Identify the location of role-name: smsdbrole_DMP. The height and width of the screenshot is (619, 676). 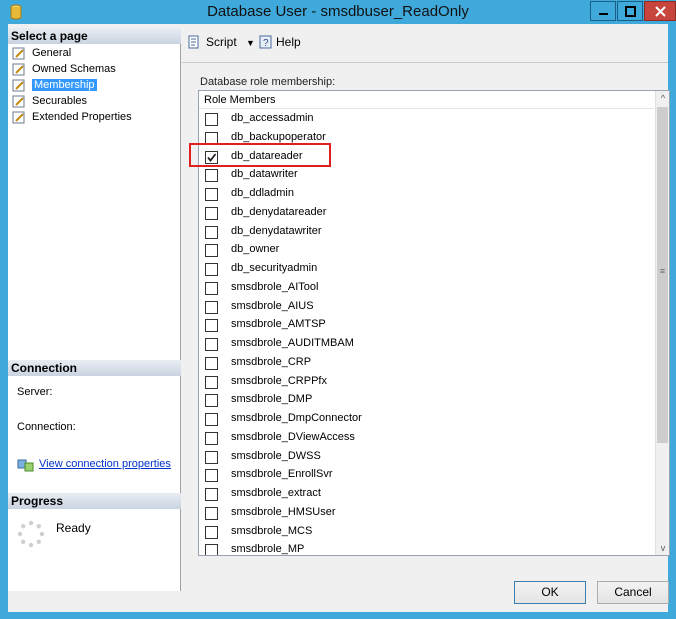
(272, 399).